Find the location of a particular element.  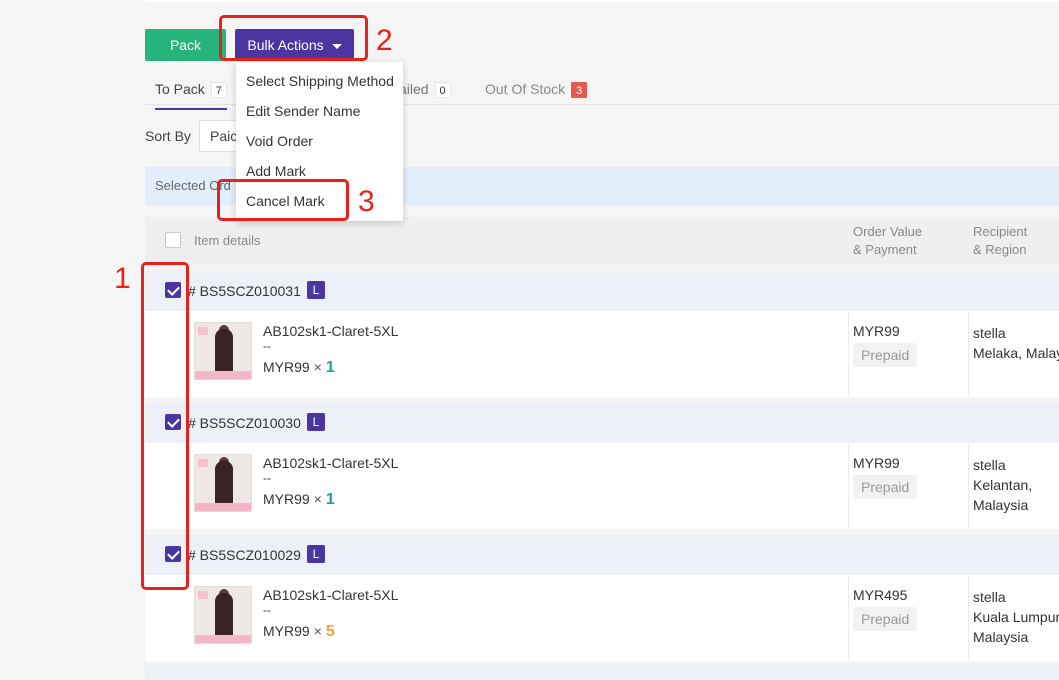

annotation-number-3: 3 is located at coordinates (366, 201).